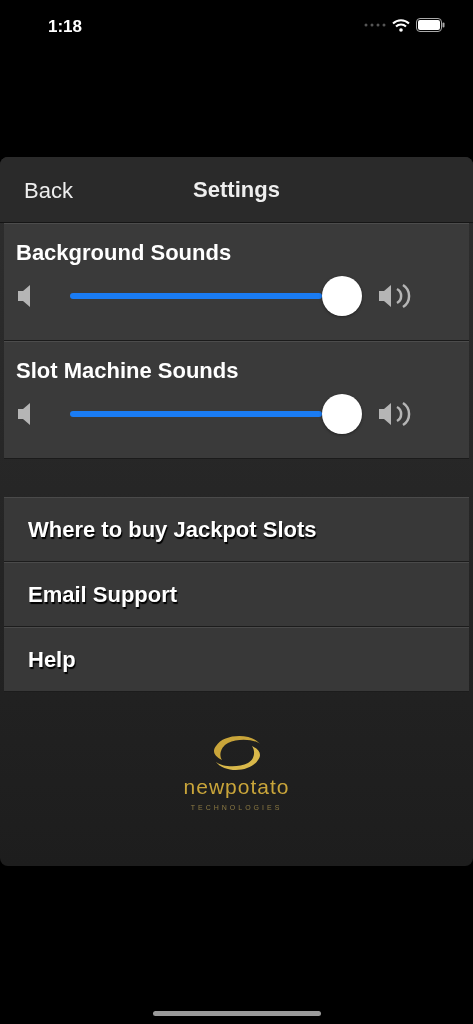 Image resolution: width=473 pixels, height=1024 pixels. I want to click on clock: 1:18, so click(65, 27).